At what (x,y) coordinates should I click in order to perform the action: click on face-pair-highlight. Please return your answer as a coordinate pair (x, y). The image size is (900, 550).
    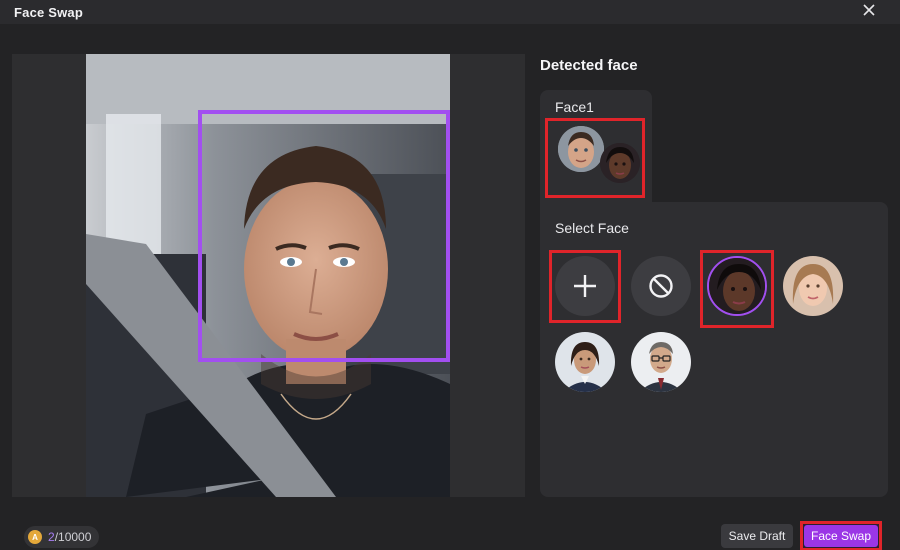
    Looking at the image, I should click on (595, 158).